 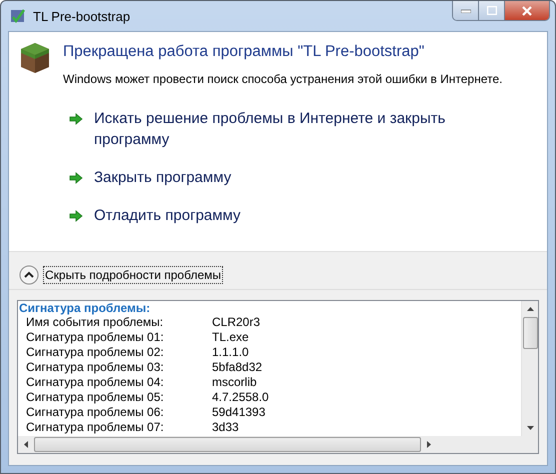 What do you see at coordinates (26, 444) in the screenshot?
I see `scroll-left-icon` at bounding box center [26, 444].